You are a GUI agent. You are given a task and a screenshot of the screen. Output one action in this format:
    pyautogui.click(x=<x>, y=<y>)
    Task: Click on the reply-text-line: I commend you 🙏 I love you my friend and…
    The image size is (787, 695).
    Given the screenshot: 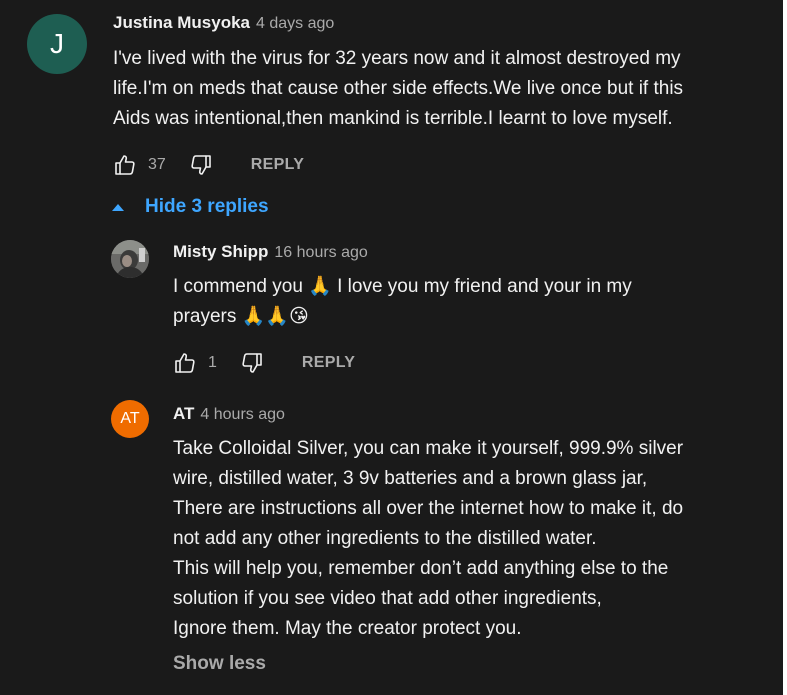 What is the action you would take?
    pyautogui.click(x=402, y=286)
    